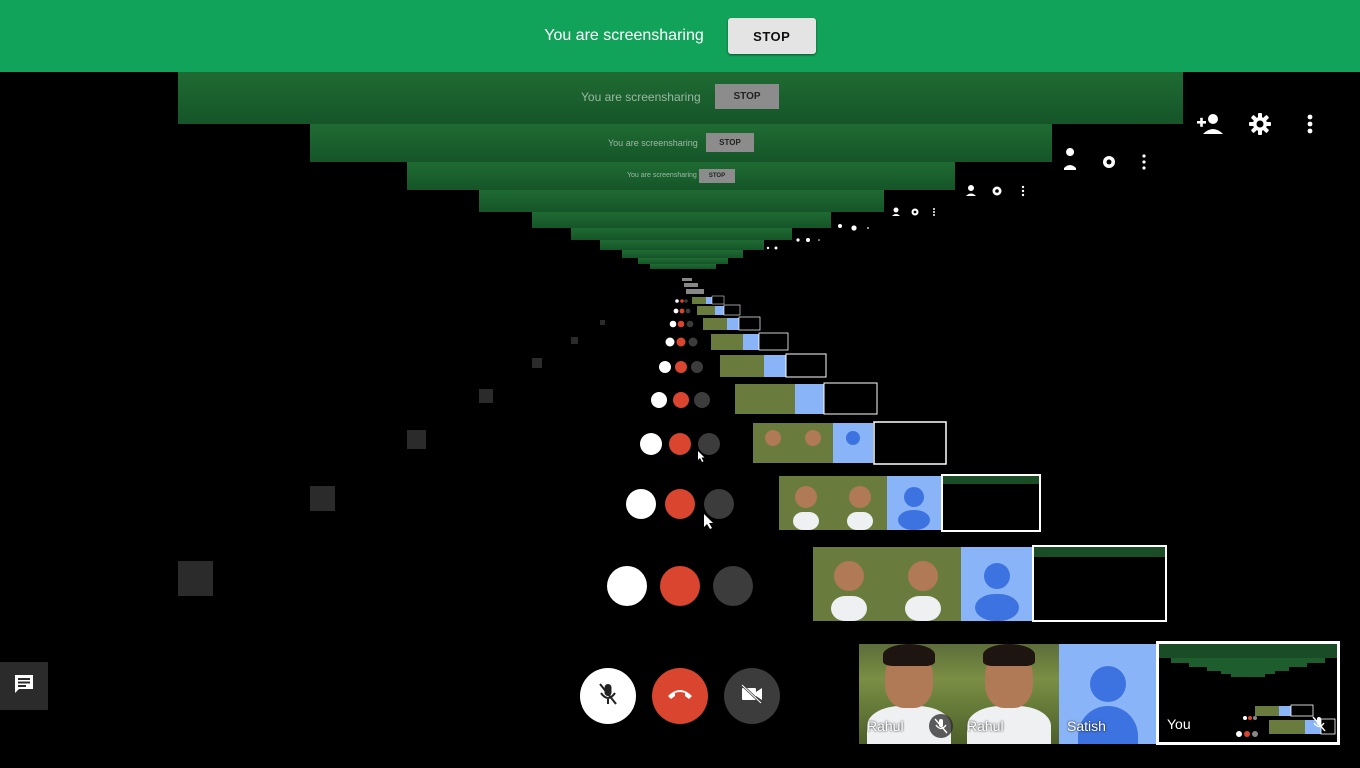  Describe the element at coordinates (1310, 124) in the screenshot. I see `more-vert-icon` at that location.